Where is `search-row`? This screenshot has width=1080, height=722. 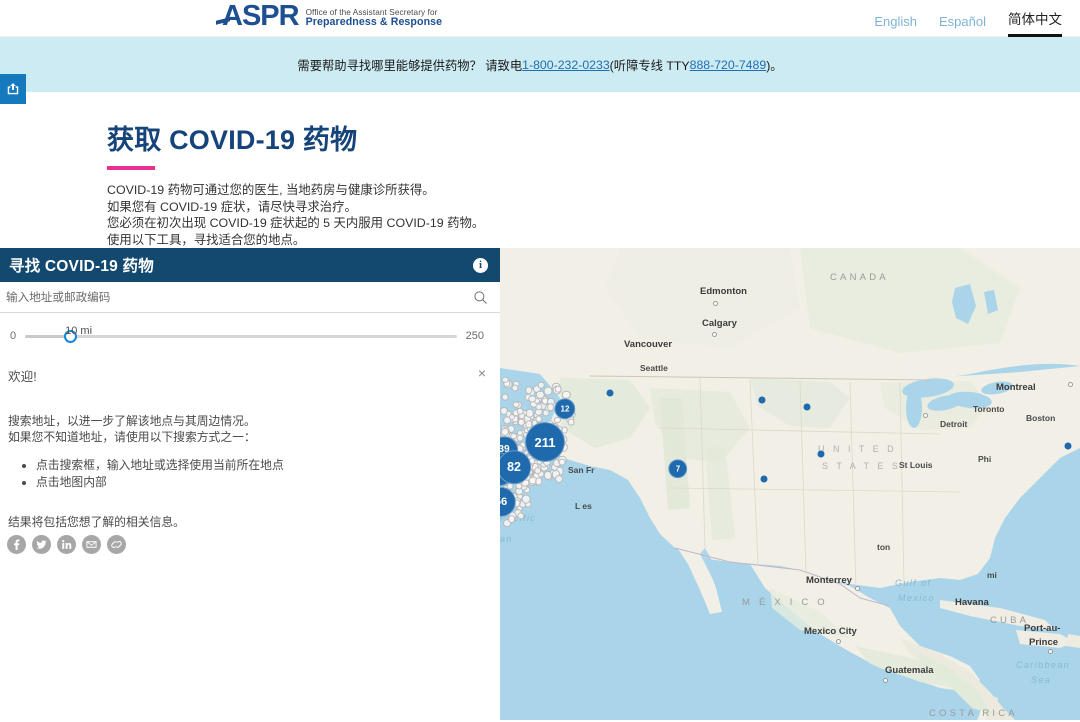 search-row is located at coordinates (250, 297).